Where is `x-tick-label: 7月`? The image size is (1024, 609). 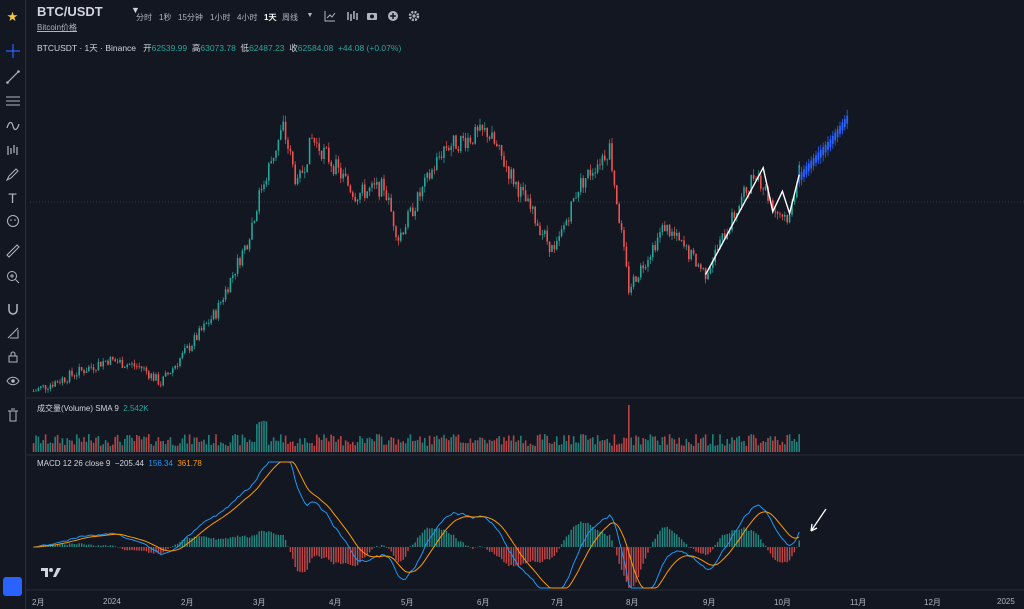 x-tick-label: 7月 is located at coordinates (557, 602).